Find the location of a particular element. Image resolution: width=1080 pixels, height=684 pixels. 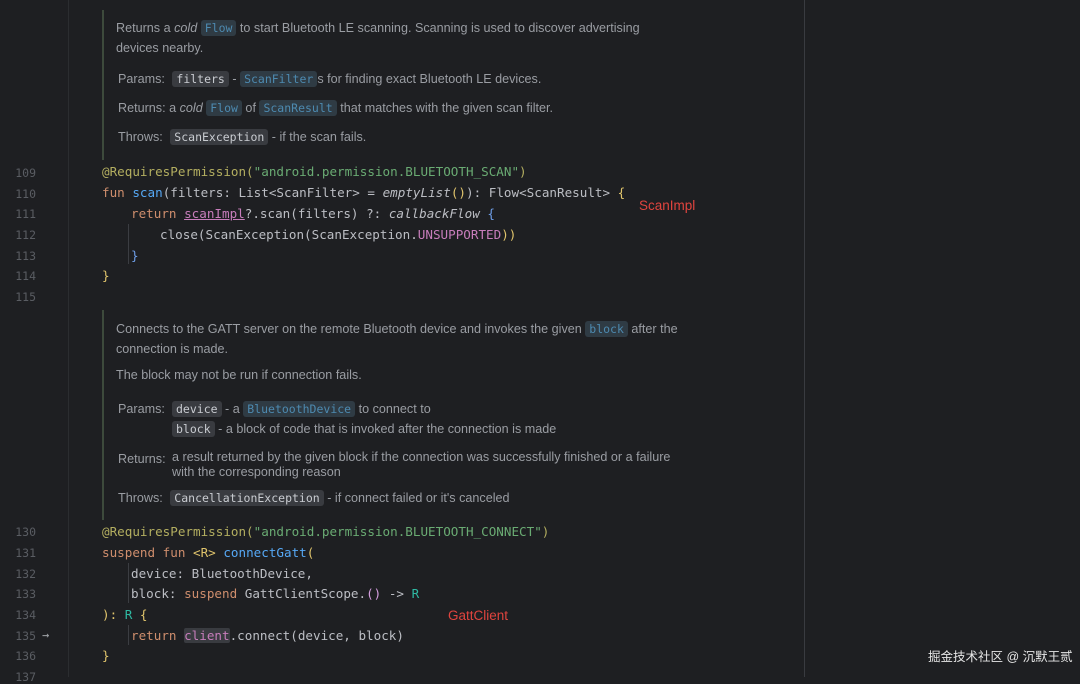

keyword: fun is located at coordinates (117, 192).